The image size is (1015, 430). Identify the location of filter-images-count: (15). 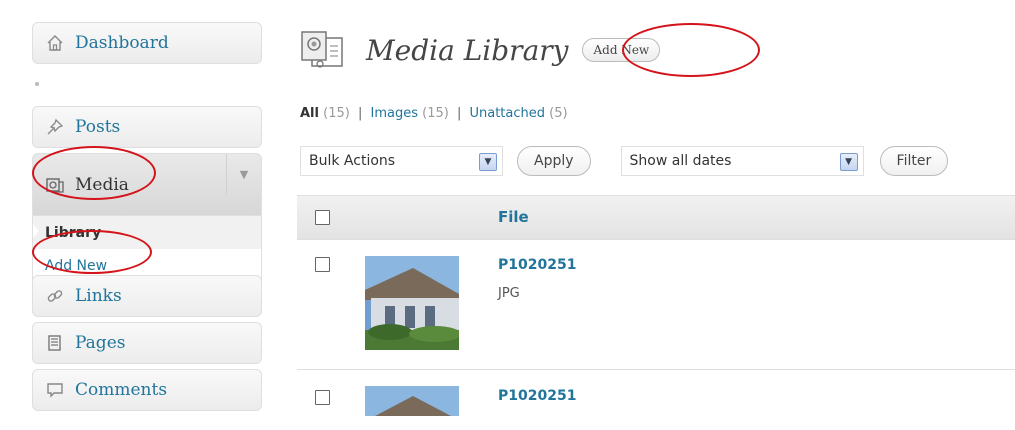
(435, 113).